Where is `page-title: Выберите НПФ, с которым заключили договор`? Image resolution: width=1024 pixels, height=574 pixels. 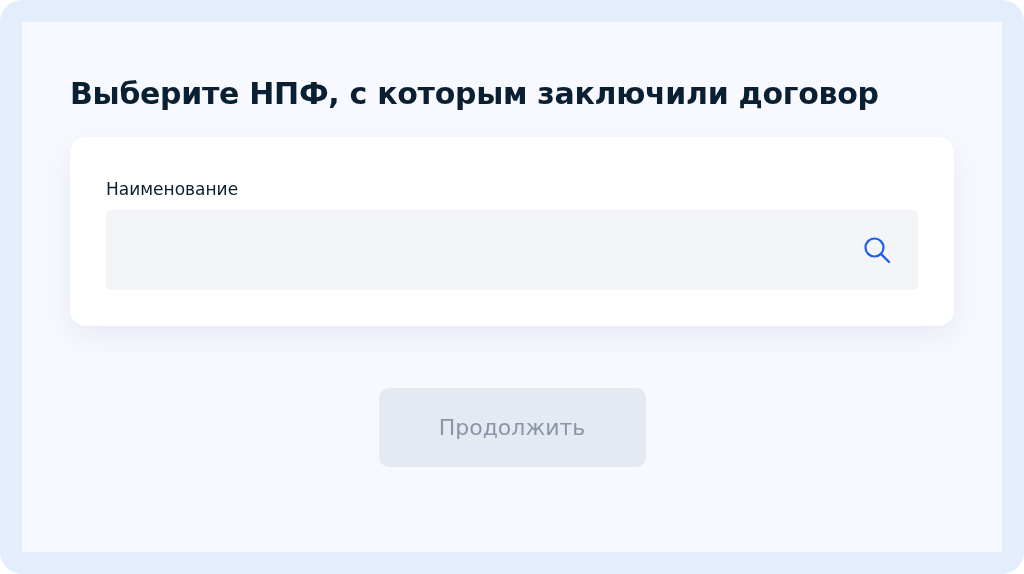
page-title: Выберите НПФ, с которым заключили договор is located at coordinates (474, 94).